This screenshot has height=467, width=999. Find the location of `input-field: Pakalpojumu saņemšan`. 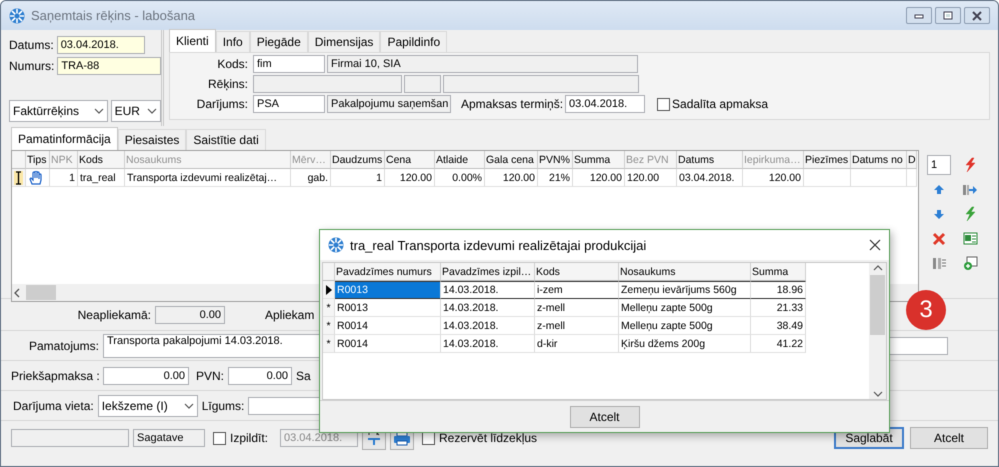

input-field: Pakalpojumu saņemšan is located at coordinates (389, 104).